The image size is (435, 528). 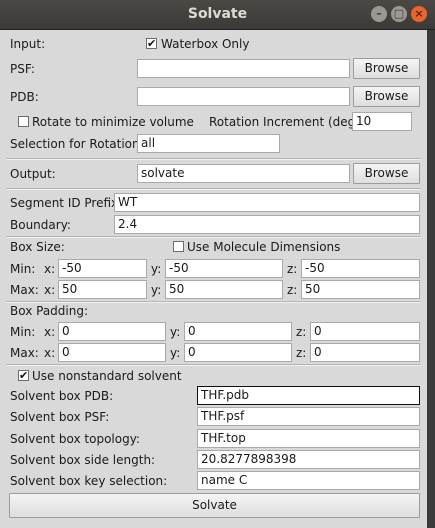 What do you see at coordinates (214, 505) in the screenshot?
I see `solvate-button: Solvate` at bounding box center [214, 505].